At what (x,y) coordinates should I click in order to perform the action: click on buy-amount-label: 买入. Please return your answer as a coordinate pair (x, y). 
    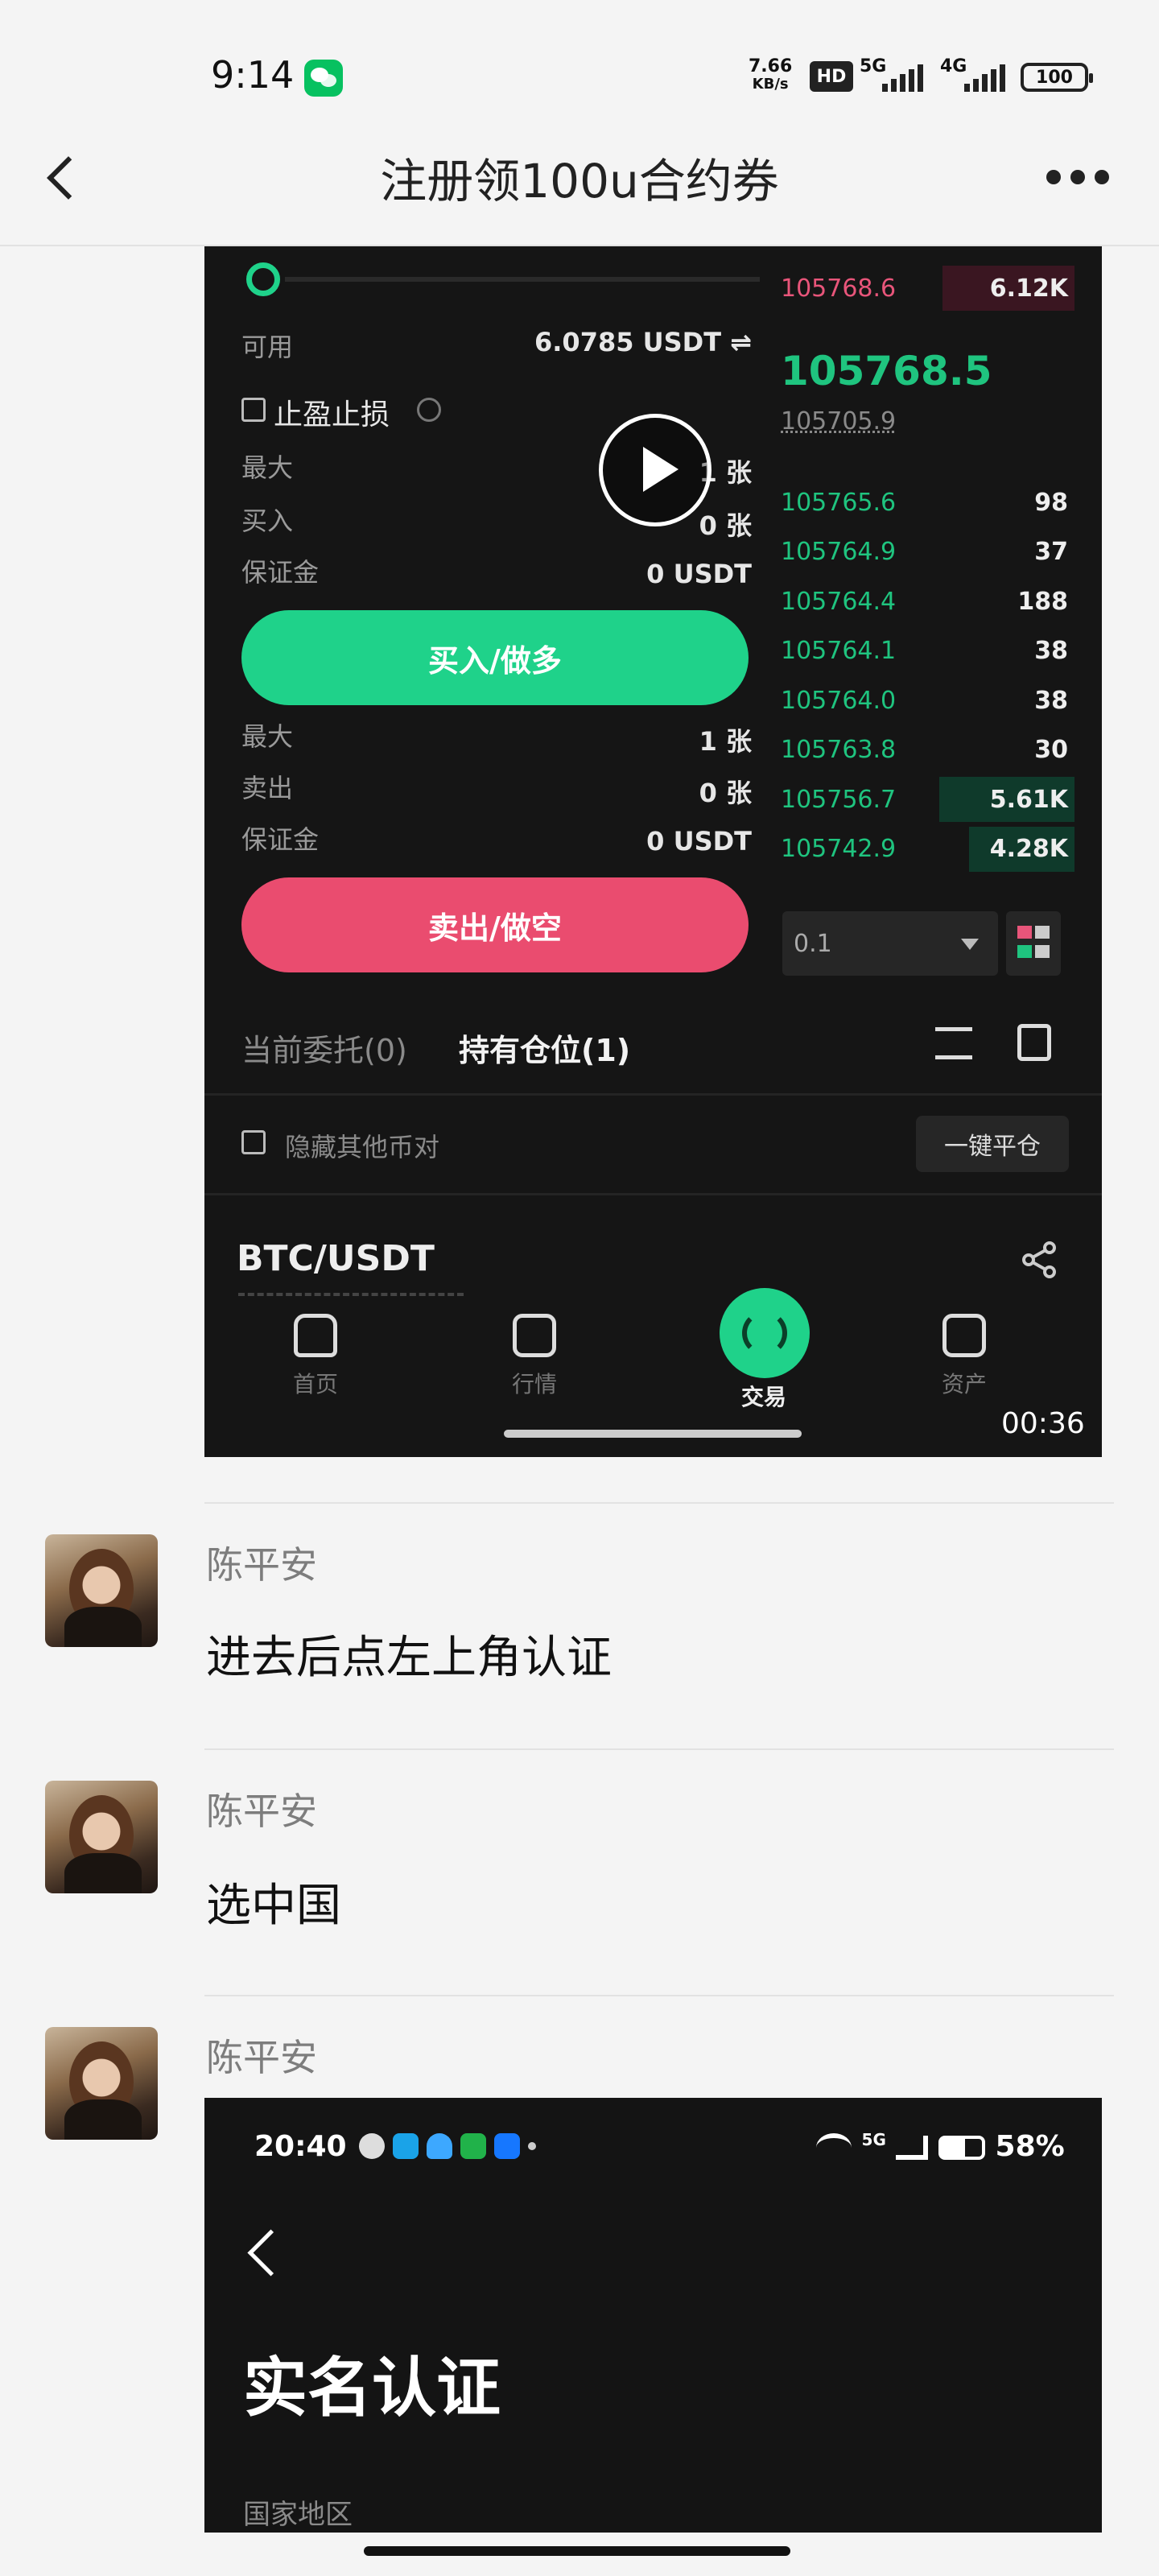
    Looking at the image, I should click on (267, 521).